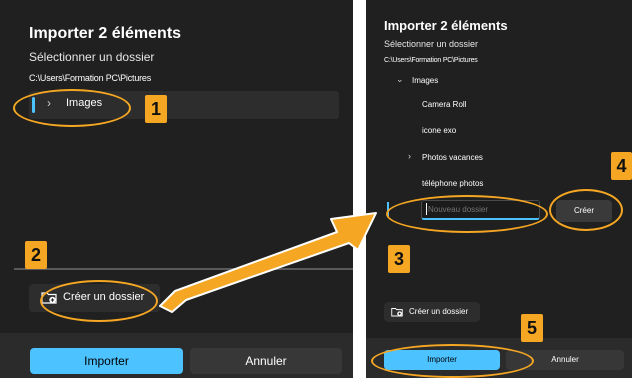  What do you see at coordinates (268, 262) in the screenshot?
I see `direction-arrow` at bounding box center [268, 262].